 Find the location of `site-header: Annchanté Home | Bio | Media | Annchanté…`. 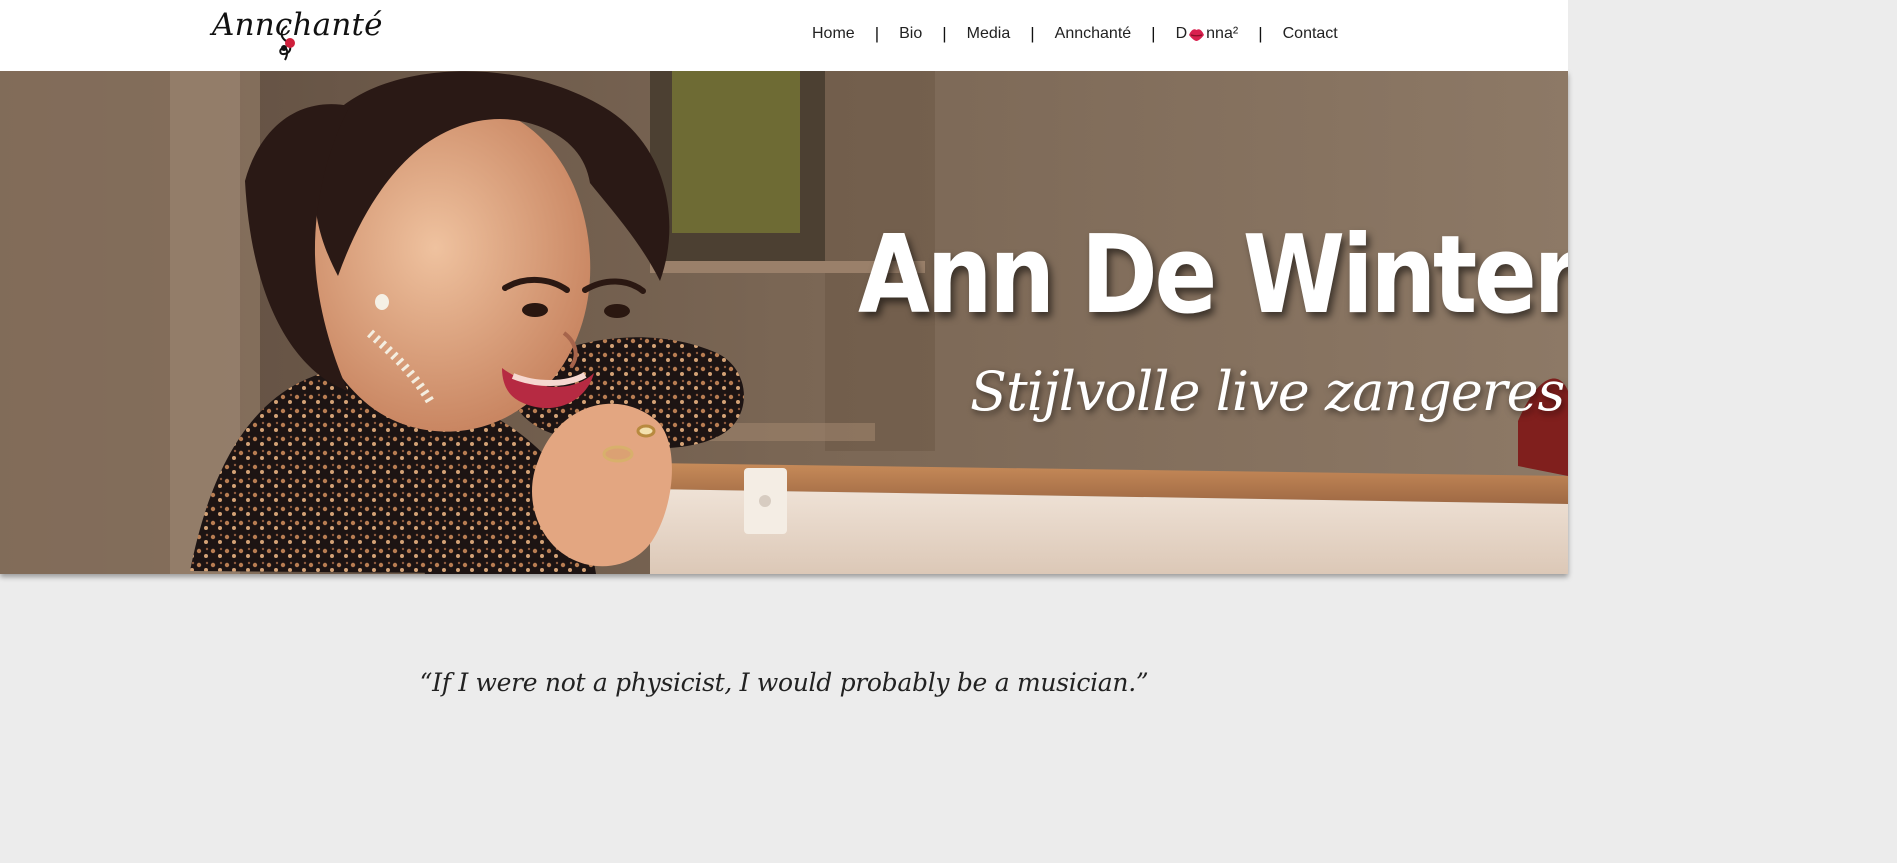

site-header: Annchanté Home | Bio | Media | Annchanté… is located at coordinates (784, 35).